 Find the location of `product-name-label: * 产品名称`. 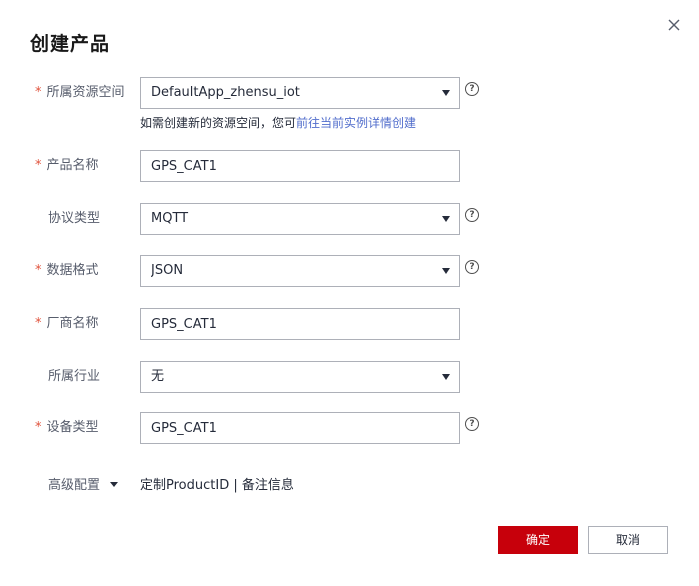

product-name-label: * 产品名称 is located at coordinates (67, 166).